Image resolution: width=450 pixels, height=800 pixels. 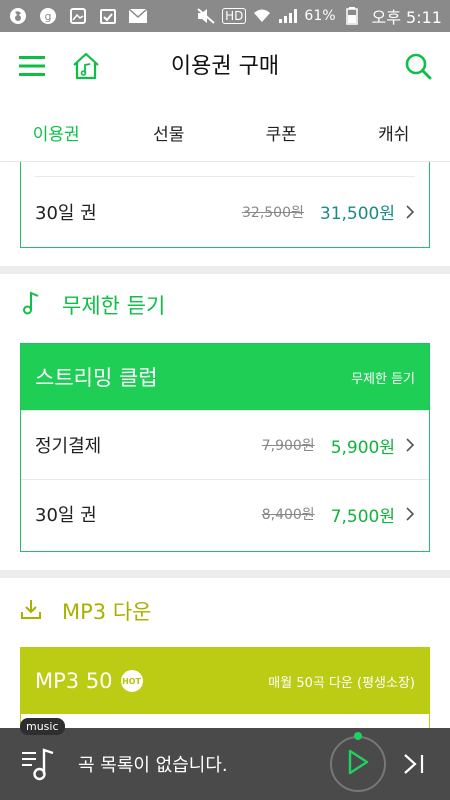 I want to click on mute-icon, so click(x=206, y=16).